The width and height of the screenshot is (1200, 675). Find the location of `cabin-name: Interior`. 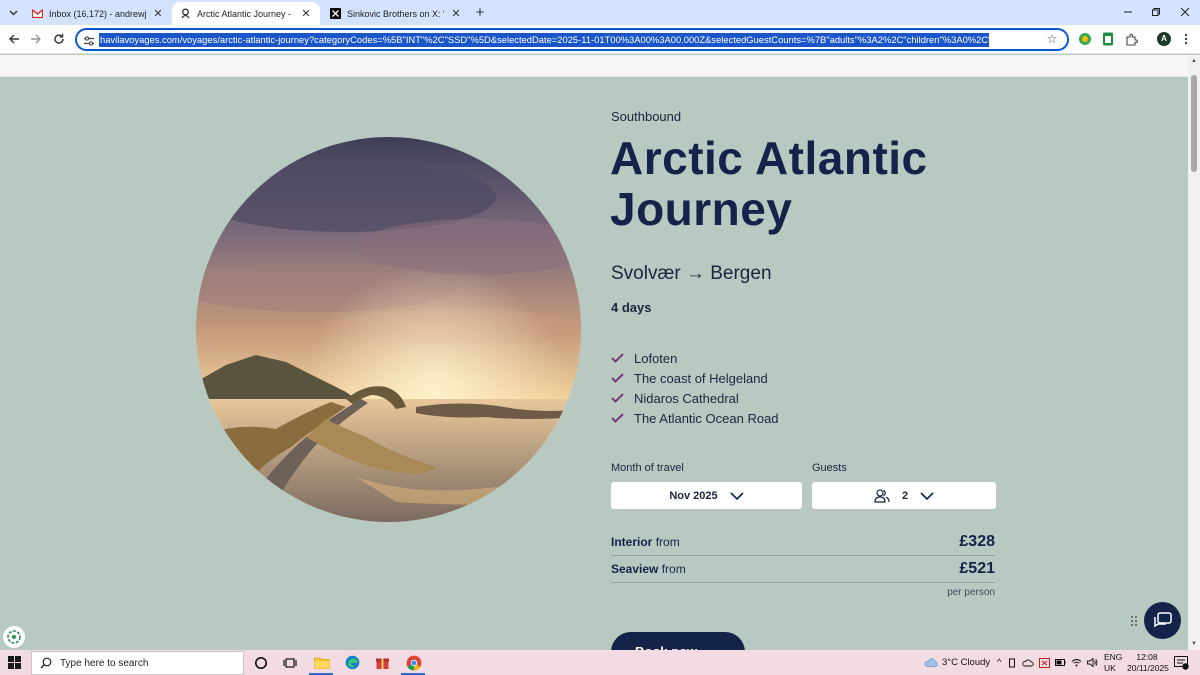

cabin-name: Interior is located at coordinates (632, 542).